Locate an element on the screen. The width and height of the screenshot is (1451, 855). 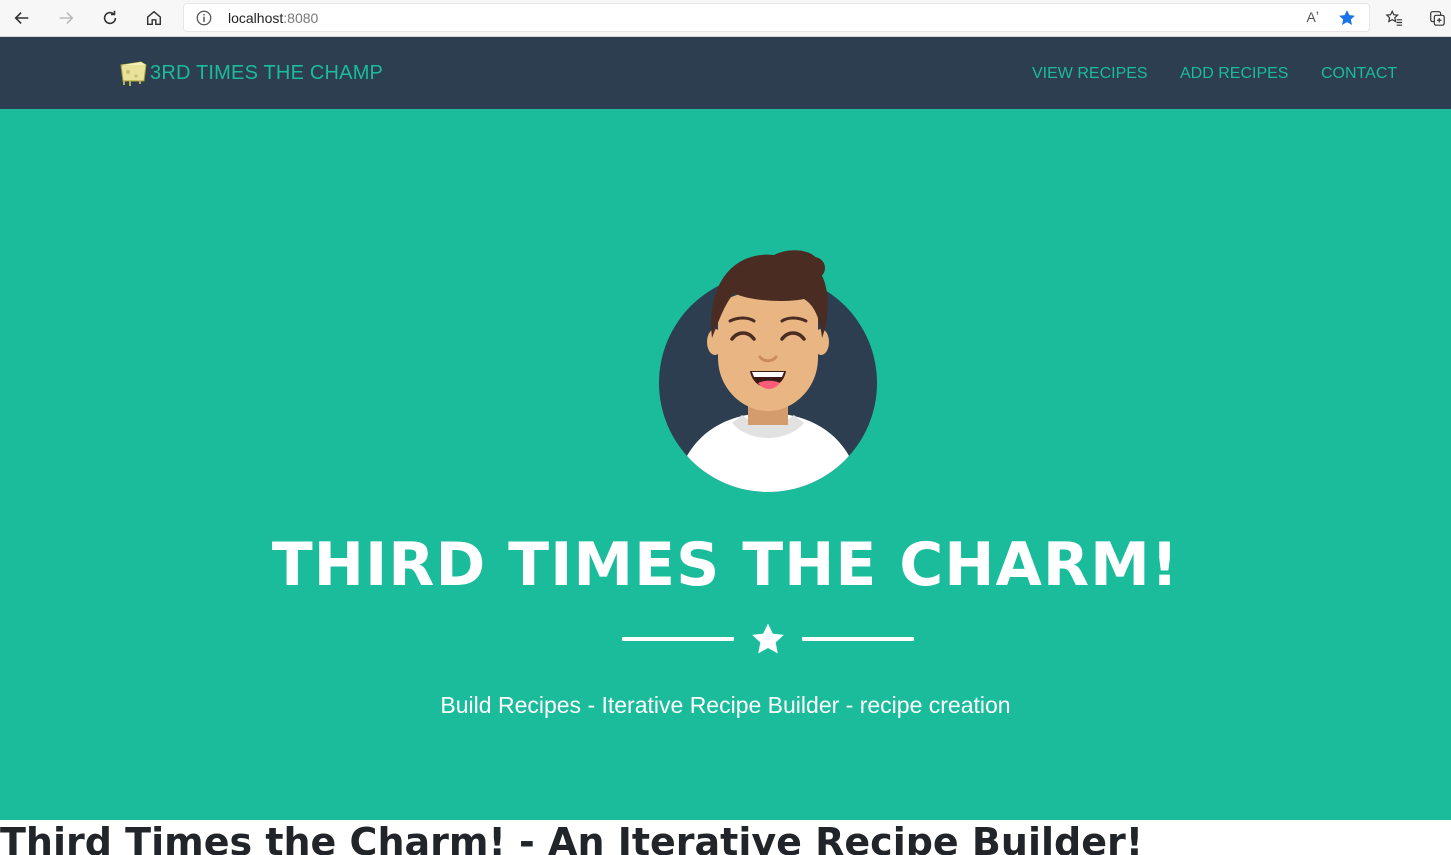
reload-icon is located at coordinates (110, 17).